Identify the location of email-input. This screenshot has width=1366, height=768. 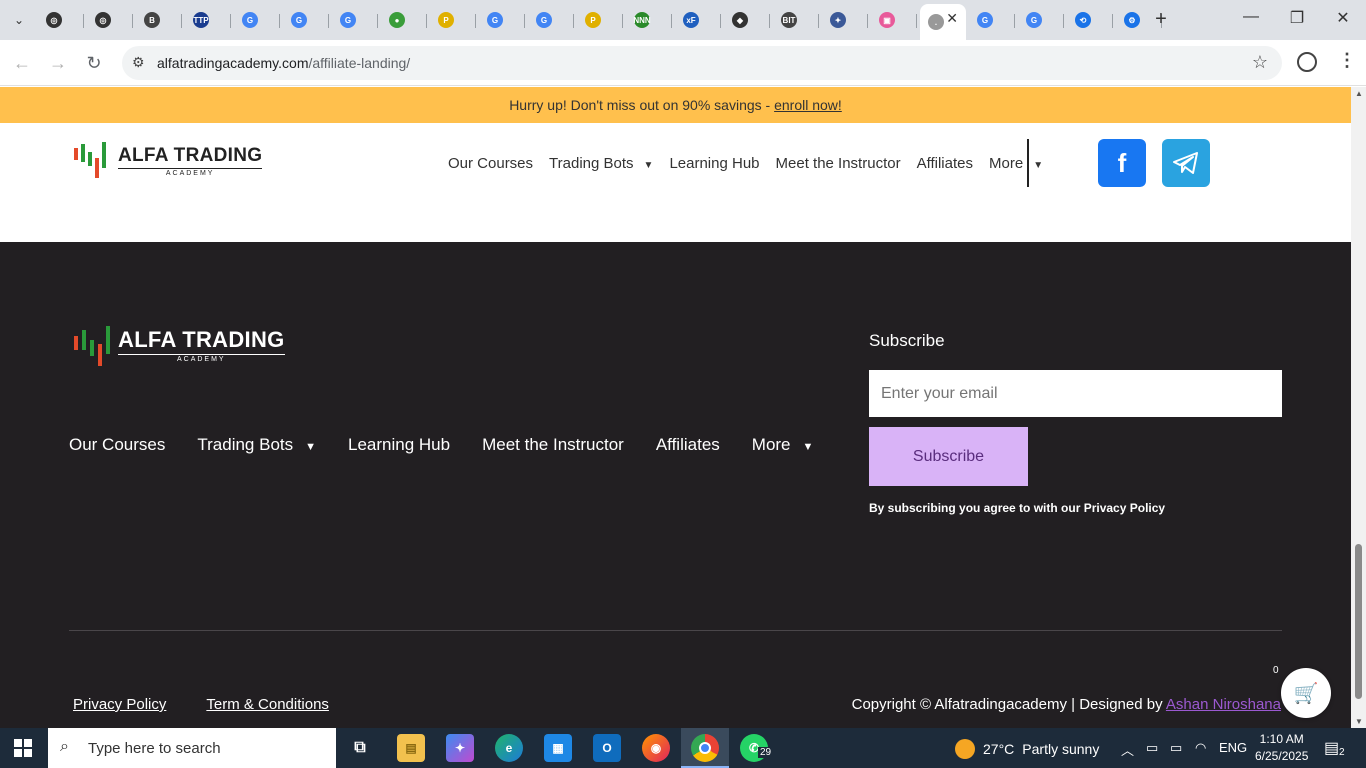
(1075, 393).